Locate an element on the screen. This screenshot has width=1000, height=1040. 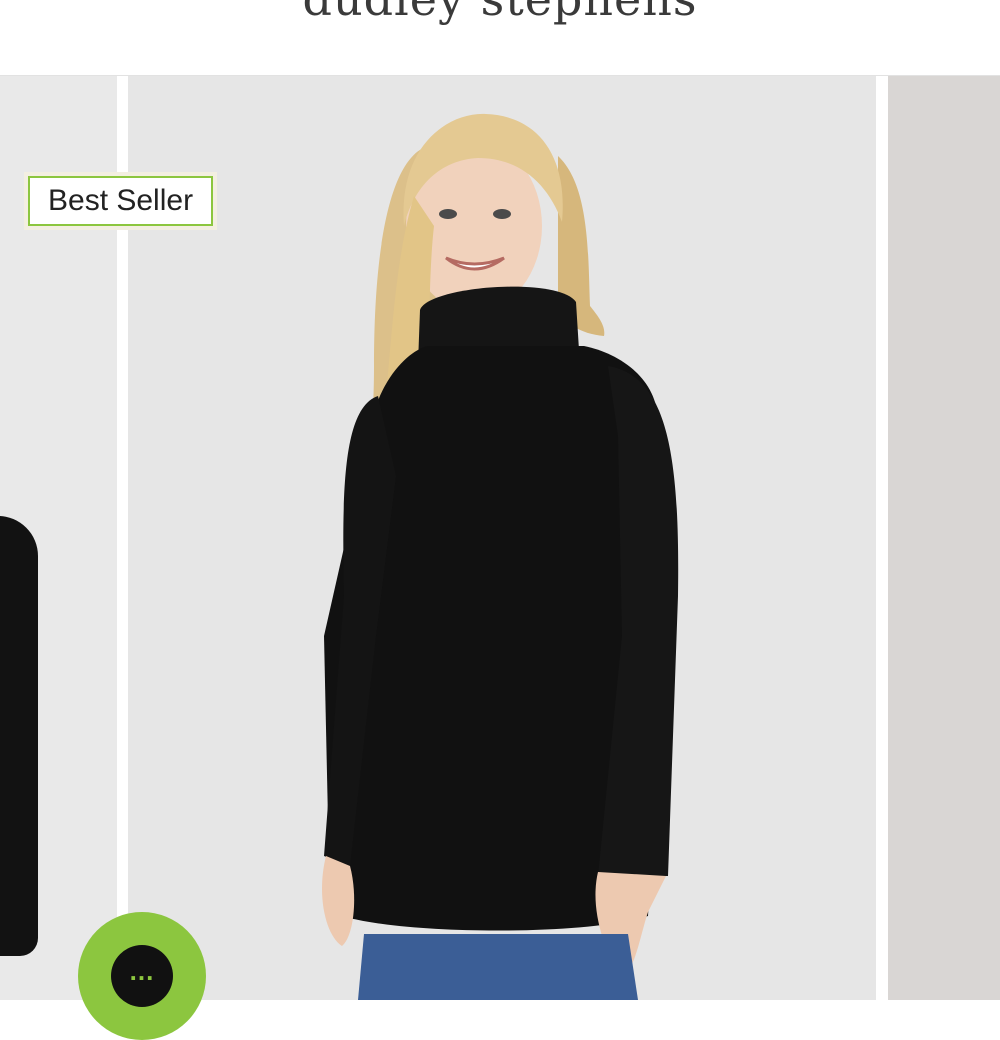
jeans is located at coordinates (498, 967).